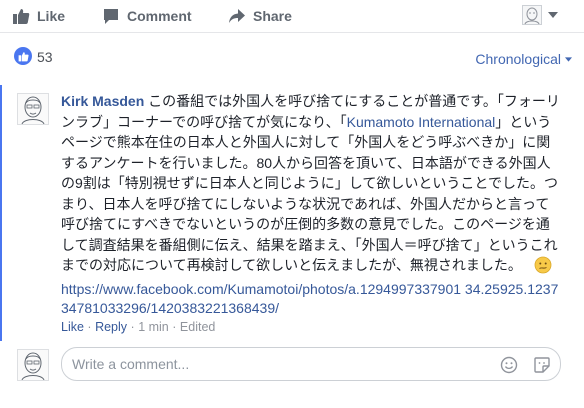 The height and width of the screenshot is (408, 584). I want to click on sticker-button, so click(542, 367).